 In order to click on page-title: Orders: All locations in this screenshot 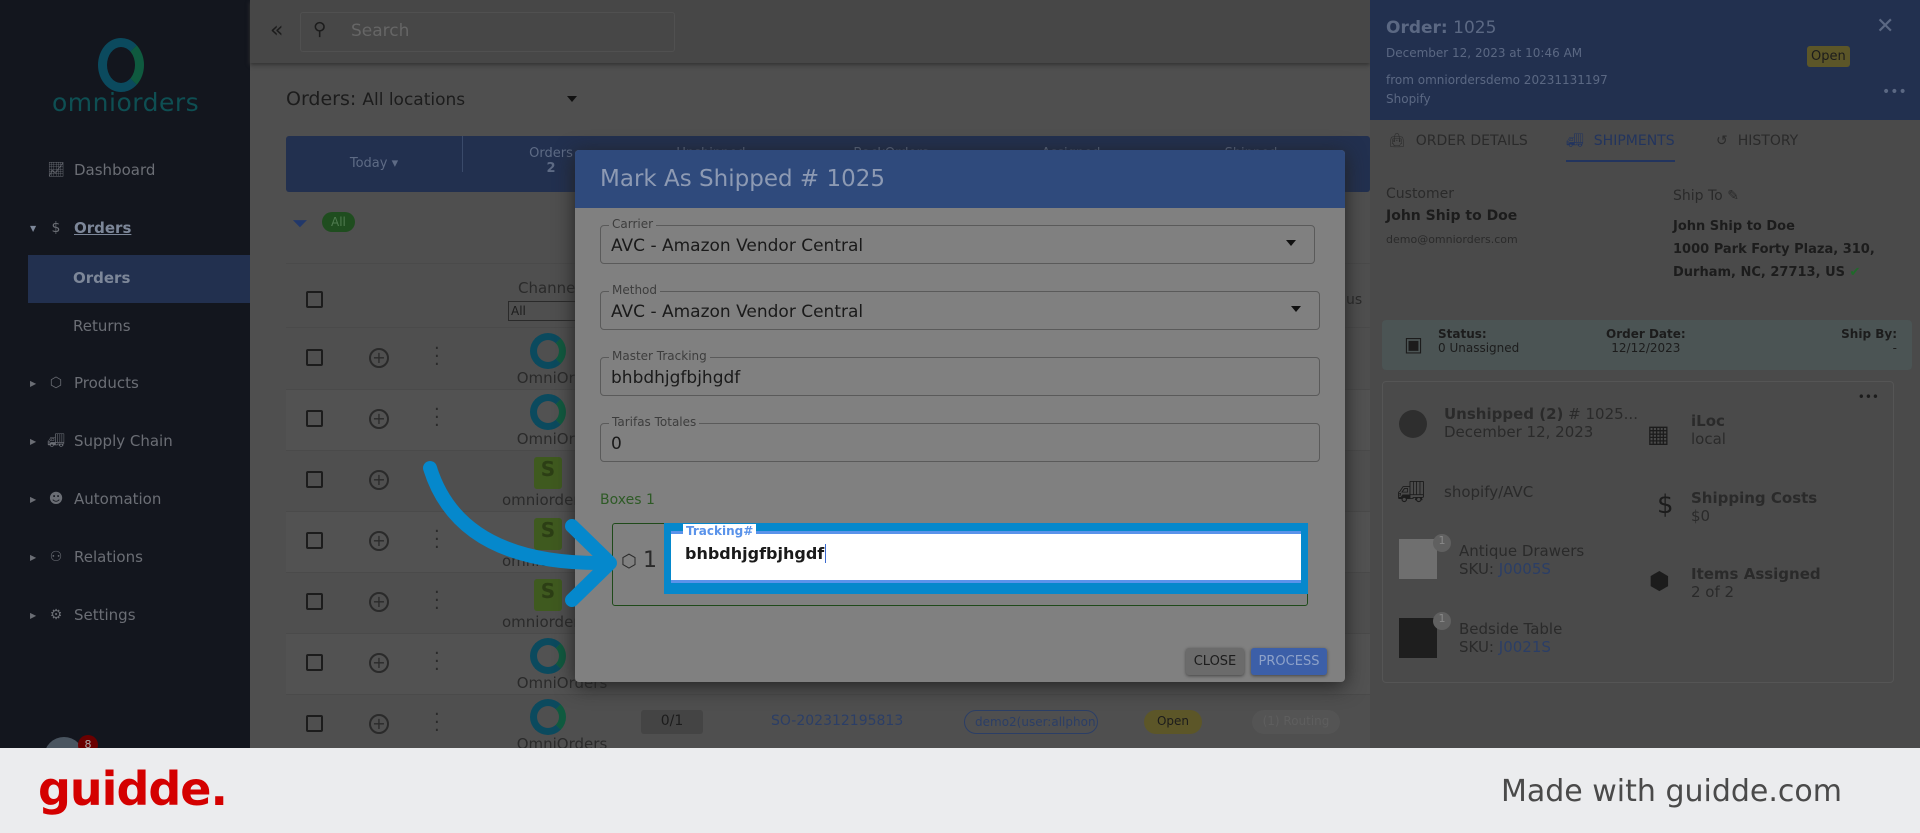, I will do `click(375, 99)`.